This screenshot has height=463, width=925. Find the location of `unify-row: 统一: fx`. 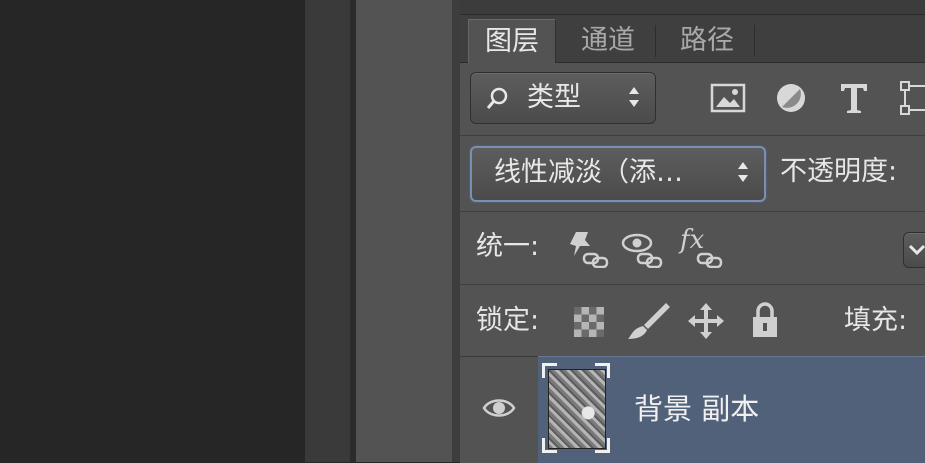

unify-row: 统一: fx is located at coordinates (692, 247).